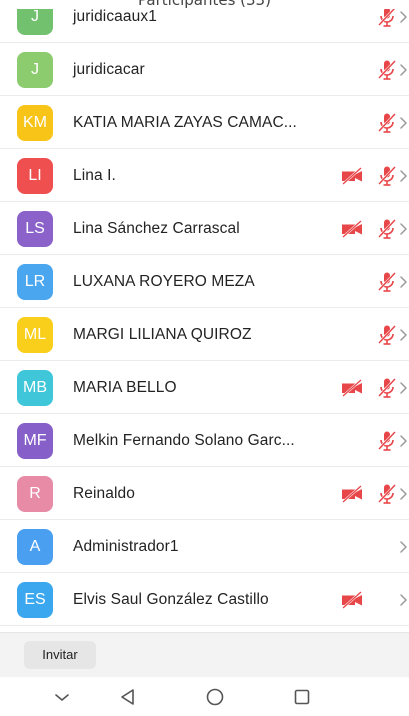 This screenshot has height=716, width=409. What do you see at coordinates (126, 546) in the screenshot?
I see `participant-name: Administrador1` at bounding box center [126, 546].